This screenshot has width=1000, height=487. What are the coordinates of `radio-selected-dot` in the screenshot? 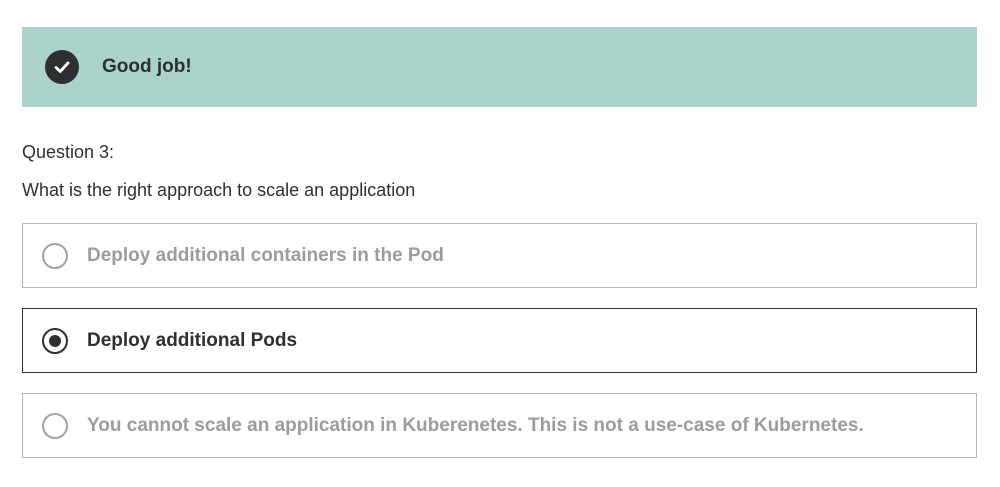 It's located at (55, 341).